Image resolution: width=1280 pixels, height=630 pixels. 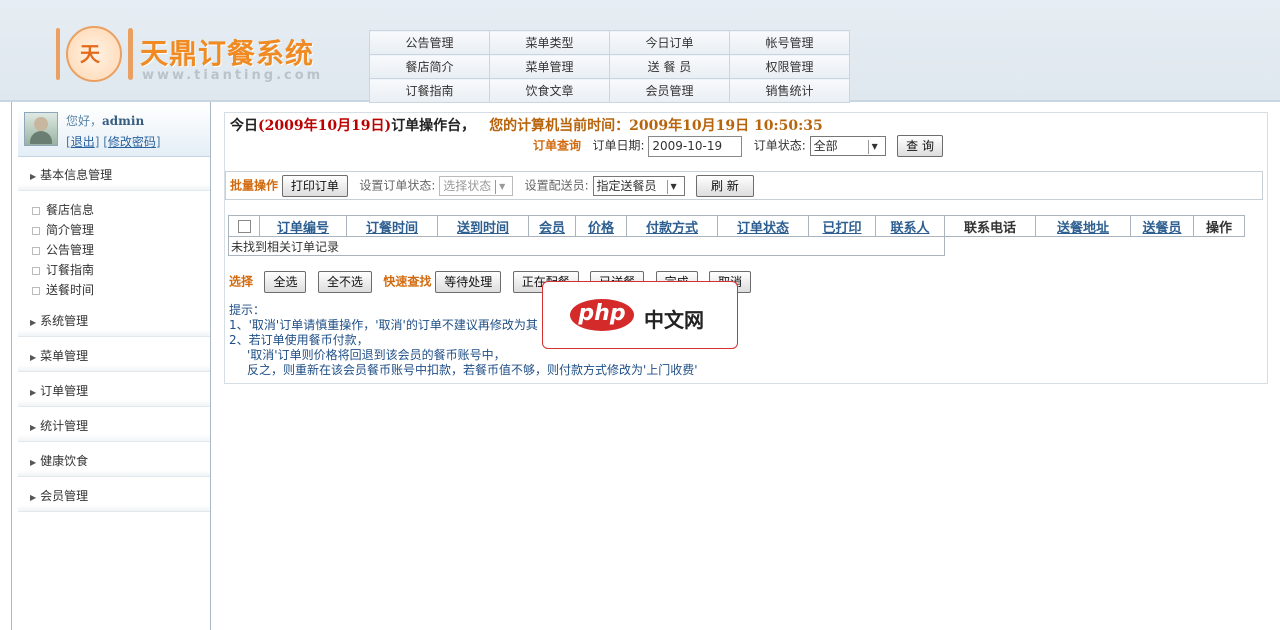 What do you see at coordinates (114, 426) in the screenshot?
I see `menu-stats: ▶ 统计管理` at bounding box center [114, 426].